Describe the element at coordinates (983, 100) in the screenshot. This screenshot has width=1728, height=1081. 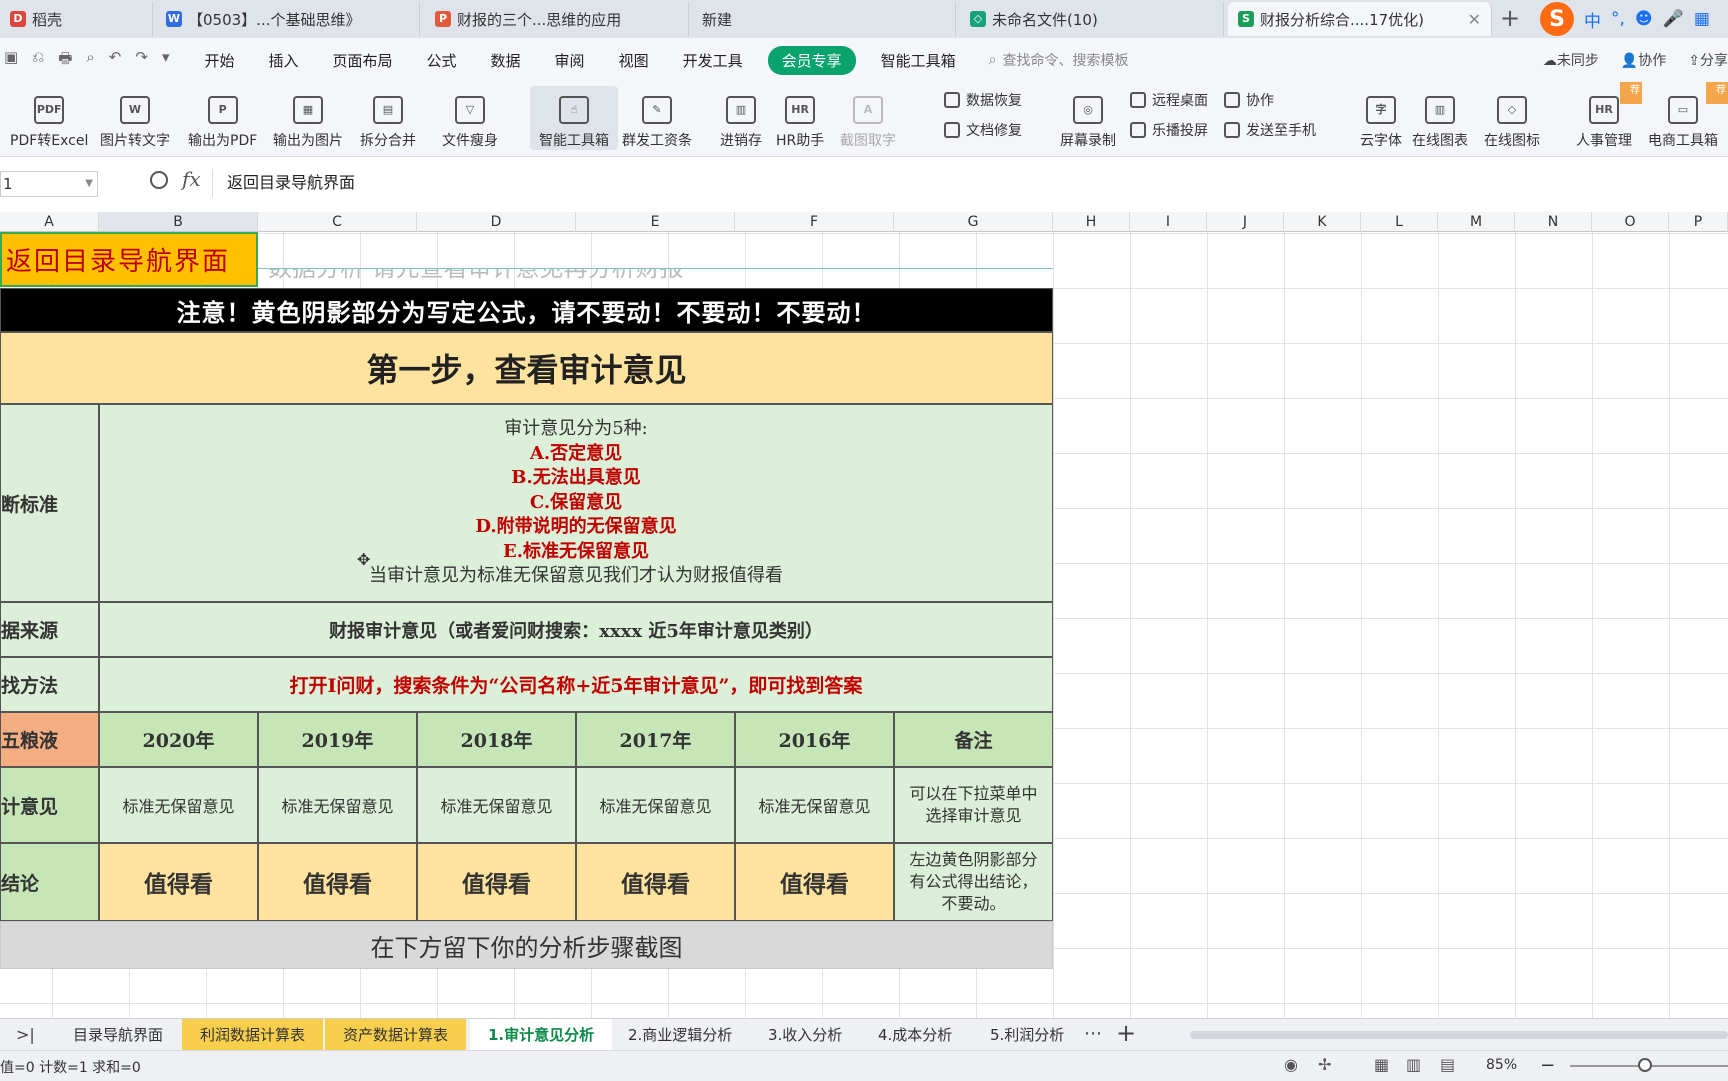
I see `data-recovery-button: 数据恢复` at that location.